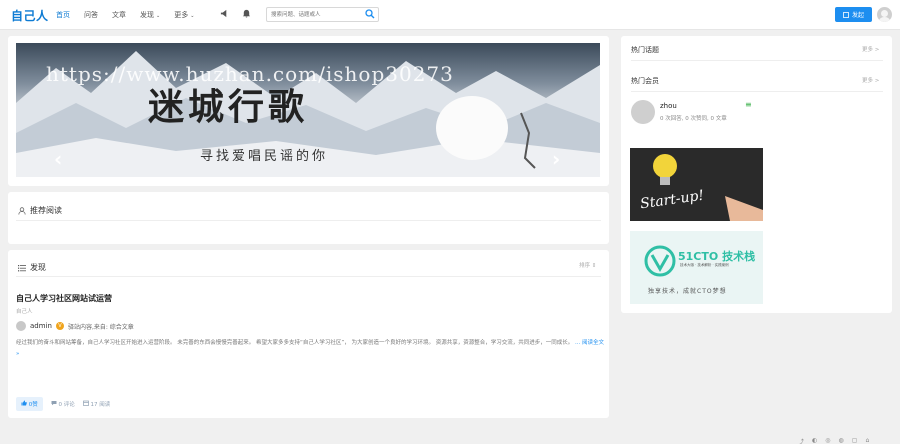 Image resolution: width=900 pixels, height=444 pixels. What do you see at coordinates (870, 80) in the screenshot?
I see `hot-members-more-link: 更多 >` at bounding box center [870, 80].